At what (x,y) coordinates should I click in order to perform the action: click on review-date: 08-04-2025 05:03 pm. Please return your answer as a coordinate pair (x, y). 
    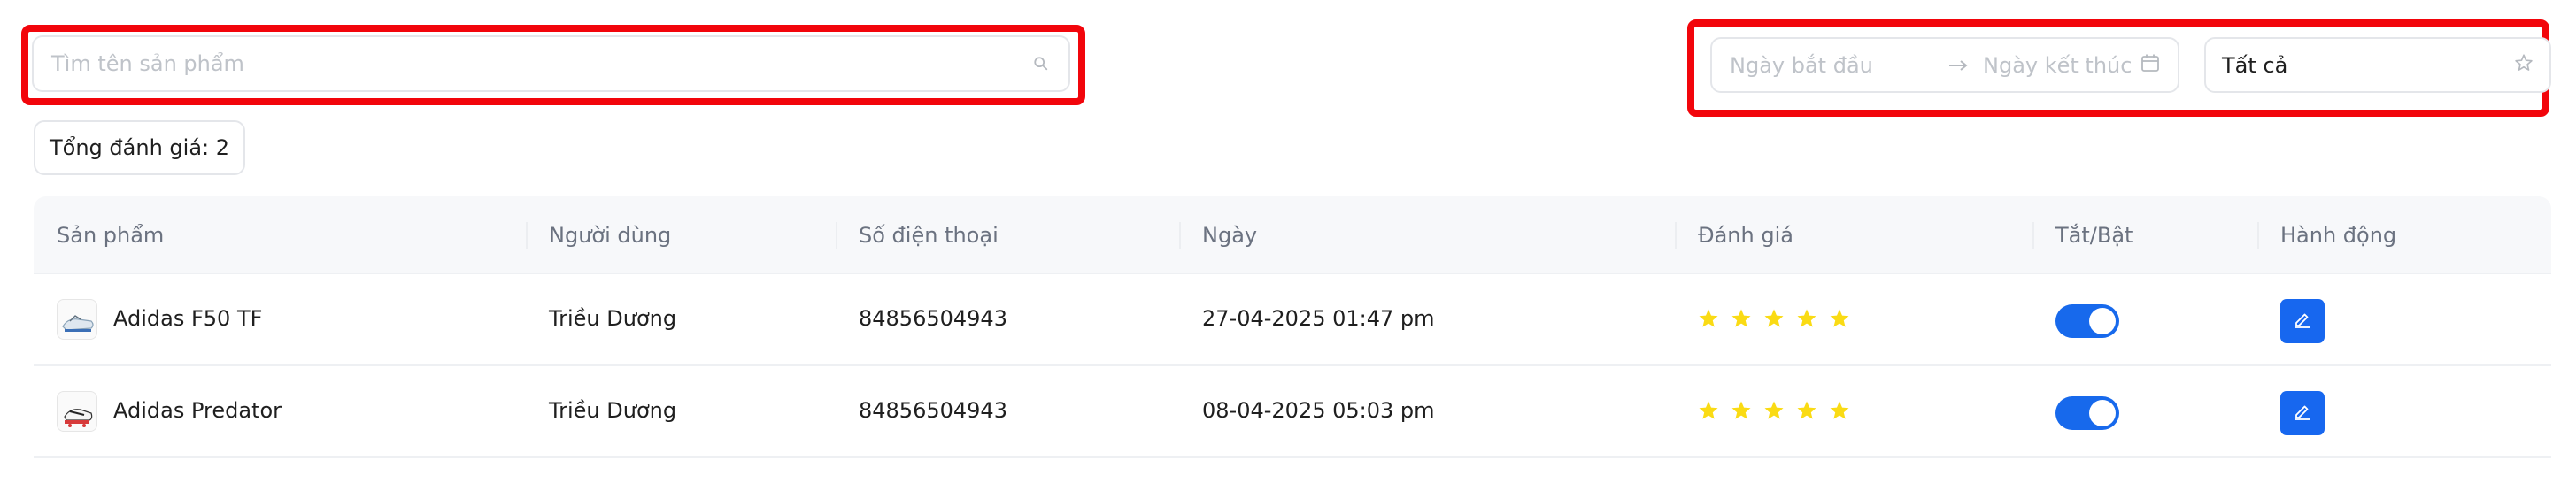
    Looking at the image, I should click on (1318, 410).